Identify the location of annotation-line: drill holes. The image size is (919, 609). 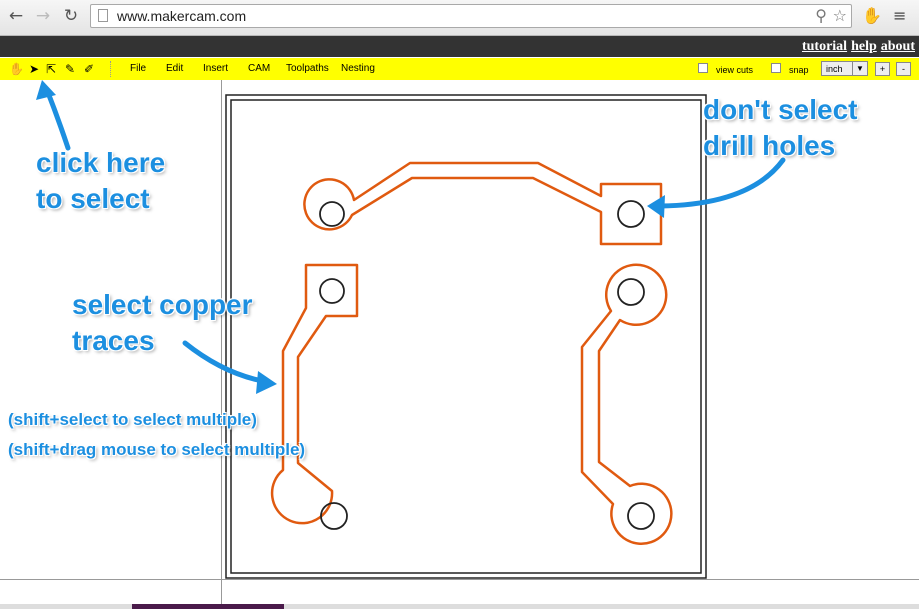
(769, 145).